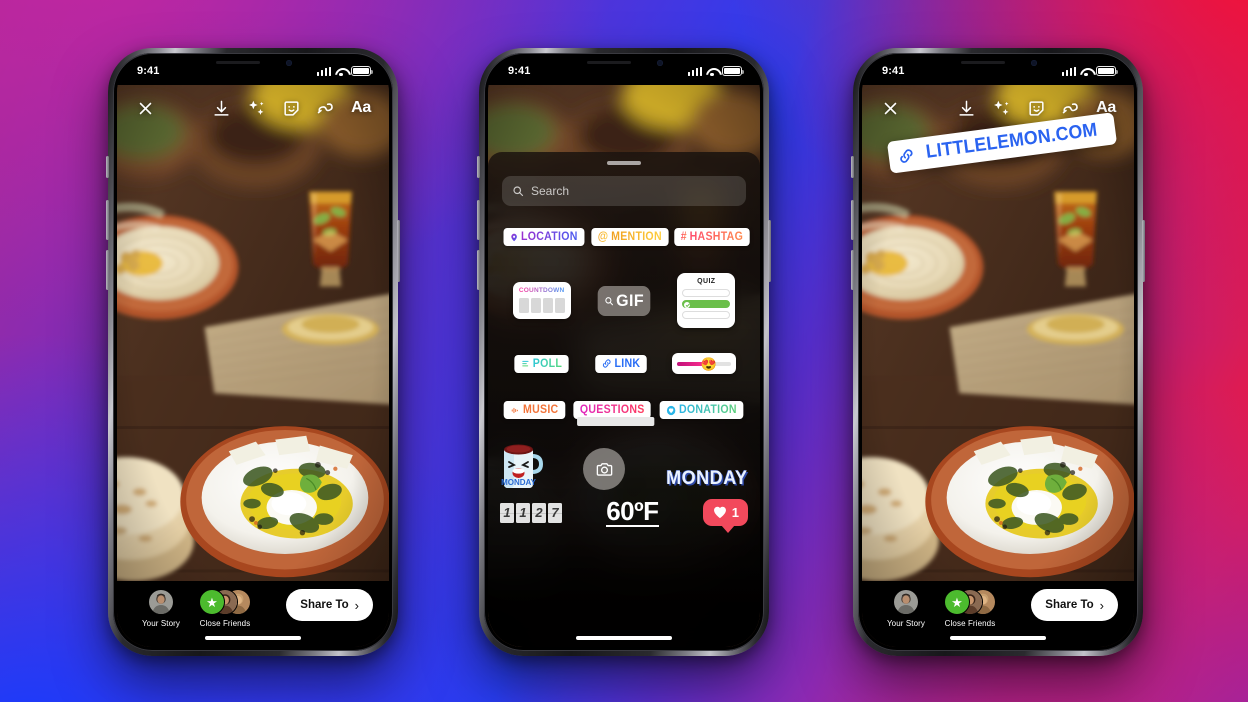 This screenshot has width=1248, height=702. I want to click on camera-icon, so click(604, 469).